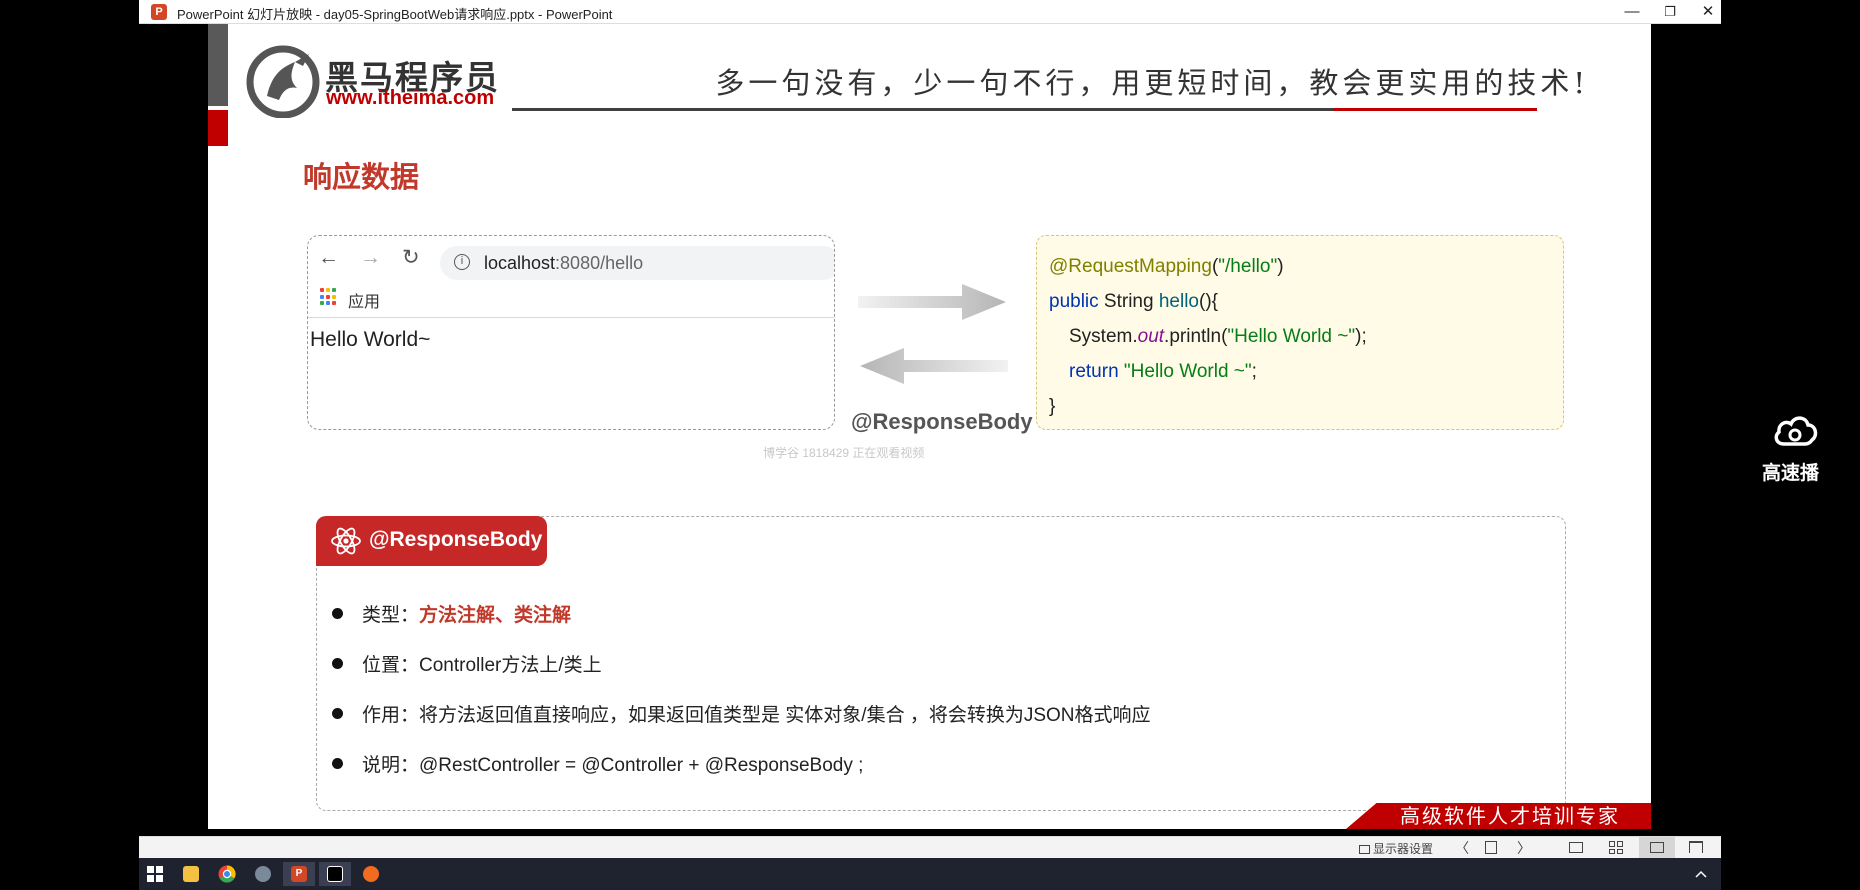 Image resolution: width=1860 pixels, height=890 pixels. I want to click on slide-title: 响应数据, so click(361, 178).